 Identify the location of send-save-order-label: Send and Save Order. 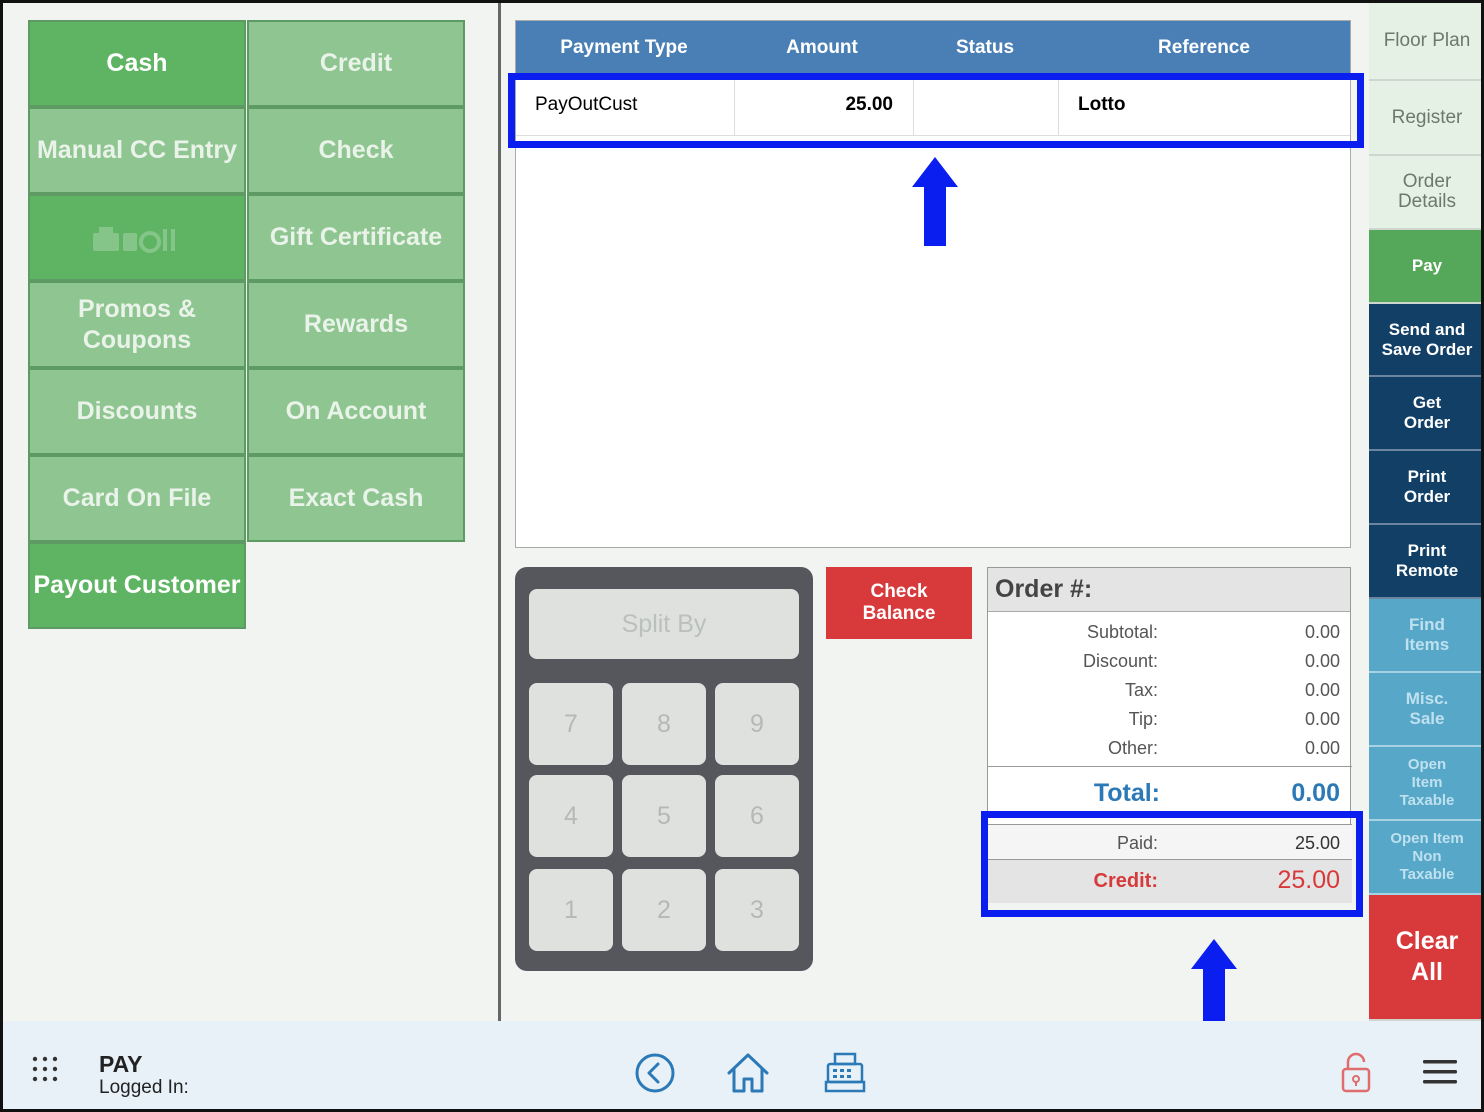
(1427, 339).